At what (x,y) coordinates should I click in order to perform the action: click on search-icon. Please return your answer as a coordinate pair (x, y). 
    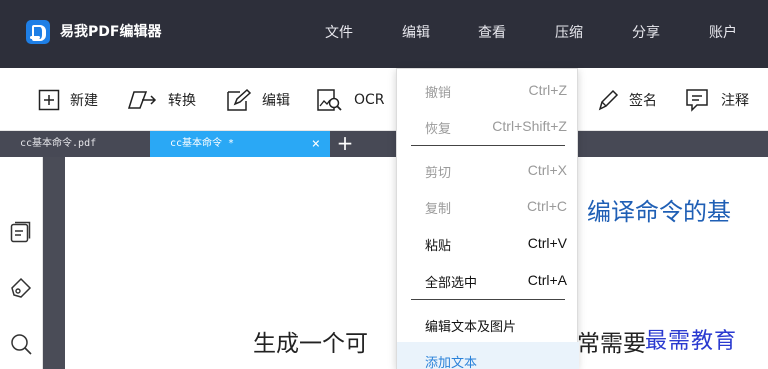
    Looking at the image, I should click on (21, 344).